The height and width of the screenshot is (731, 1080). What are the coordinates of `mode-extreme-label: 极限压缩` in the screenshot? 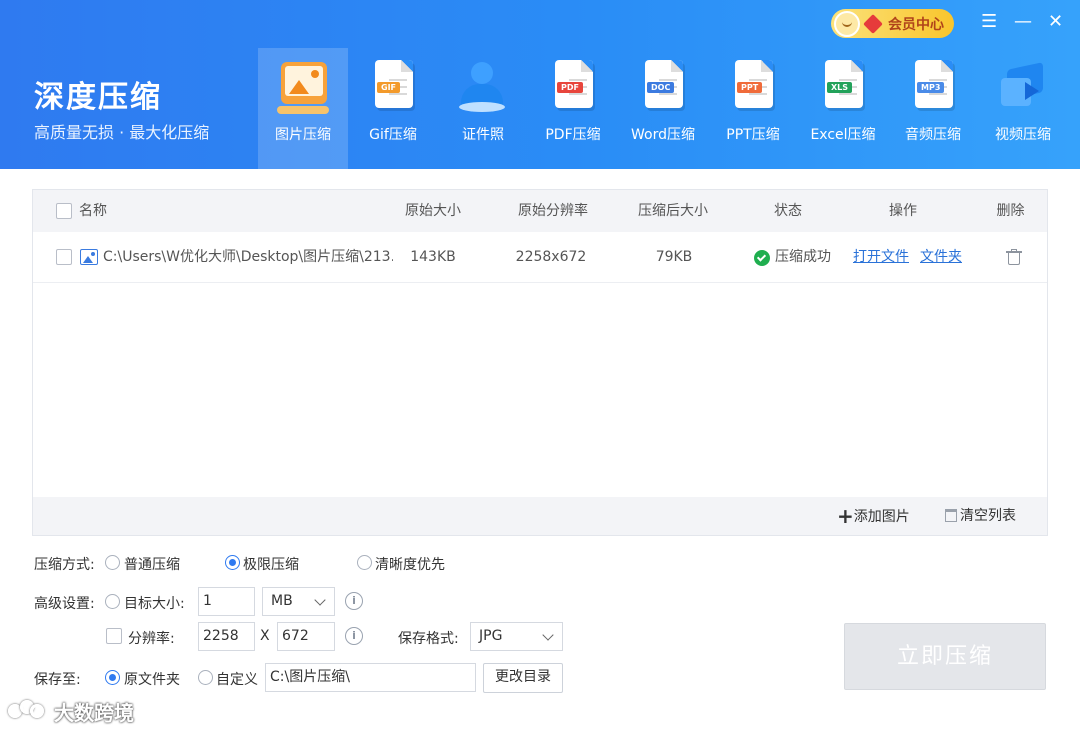 It's located at (271, 564).